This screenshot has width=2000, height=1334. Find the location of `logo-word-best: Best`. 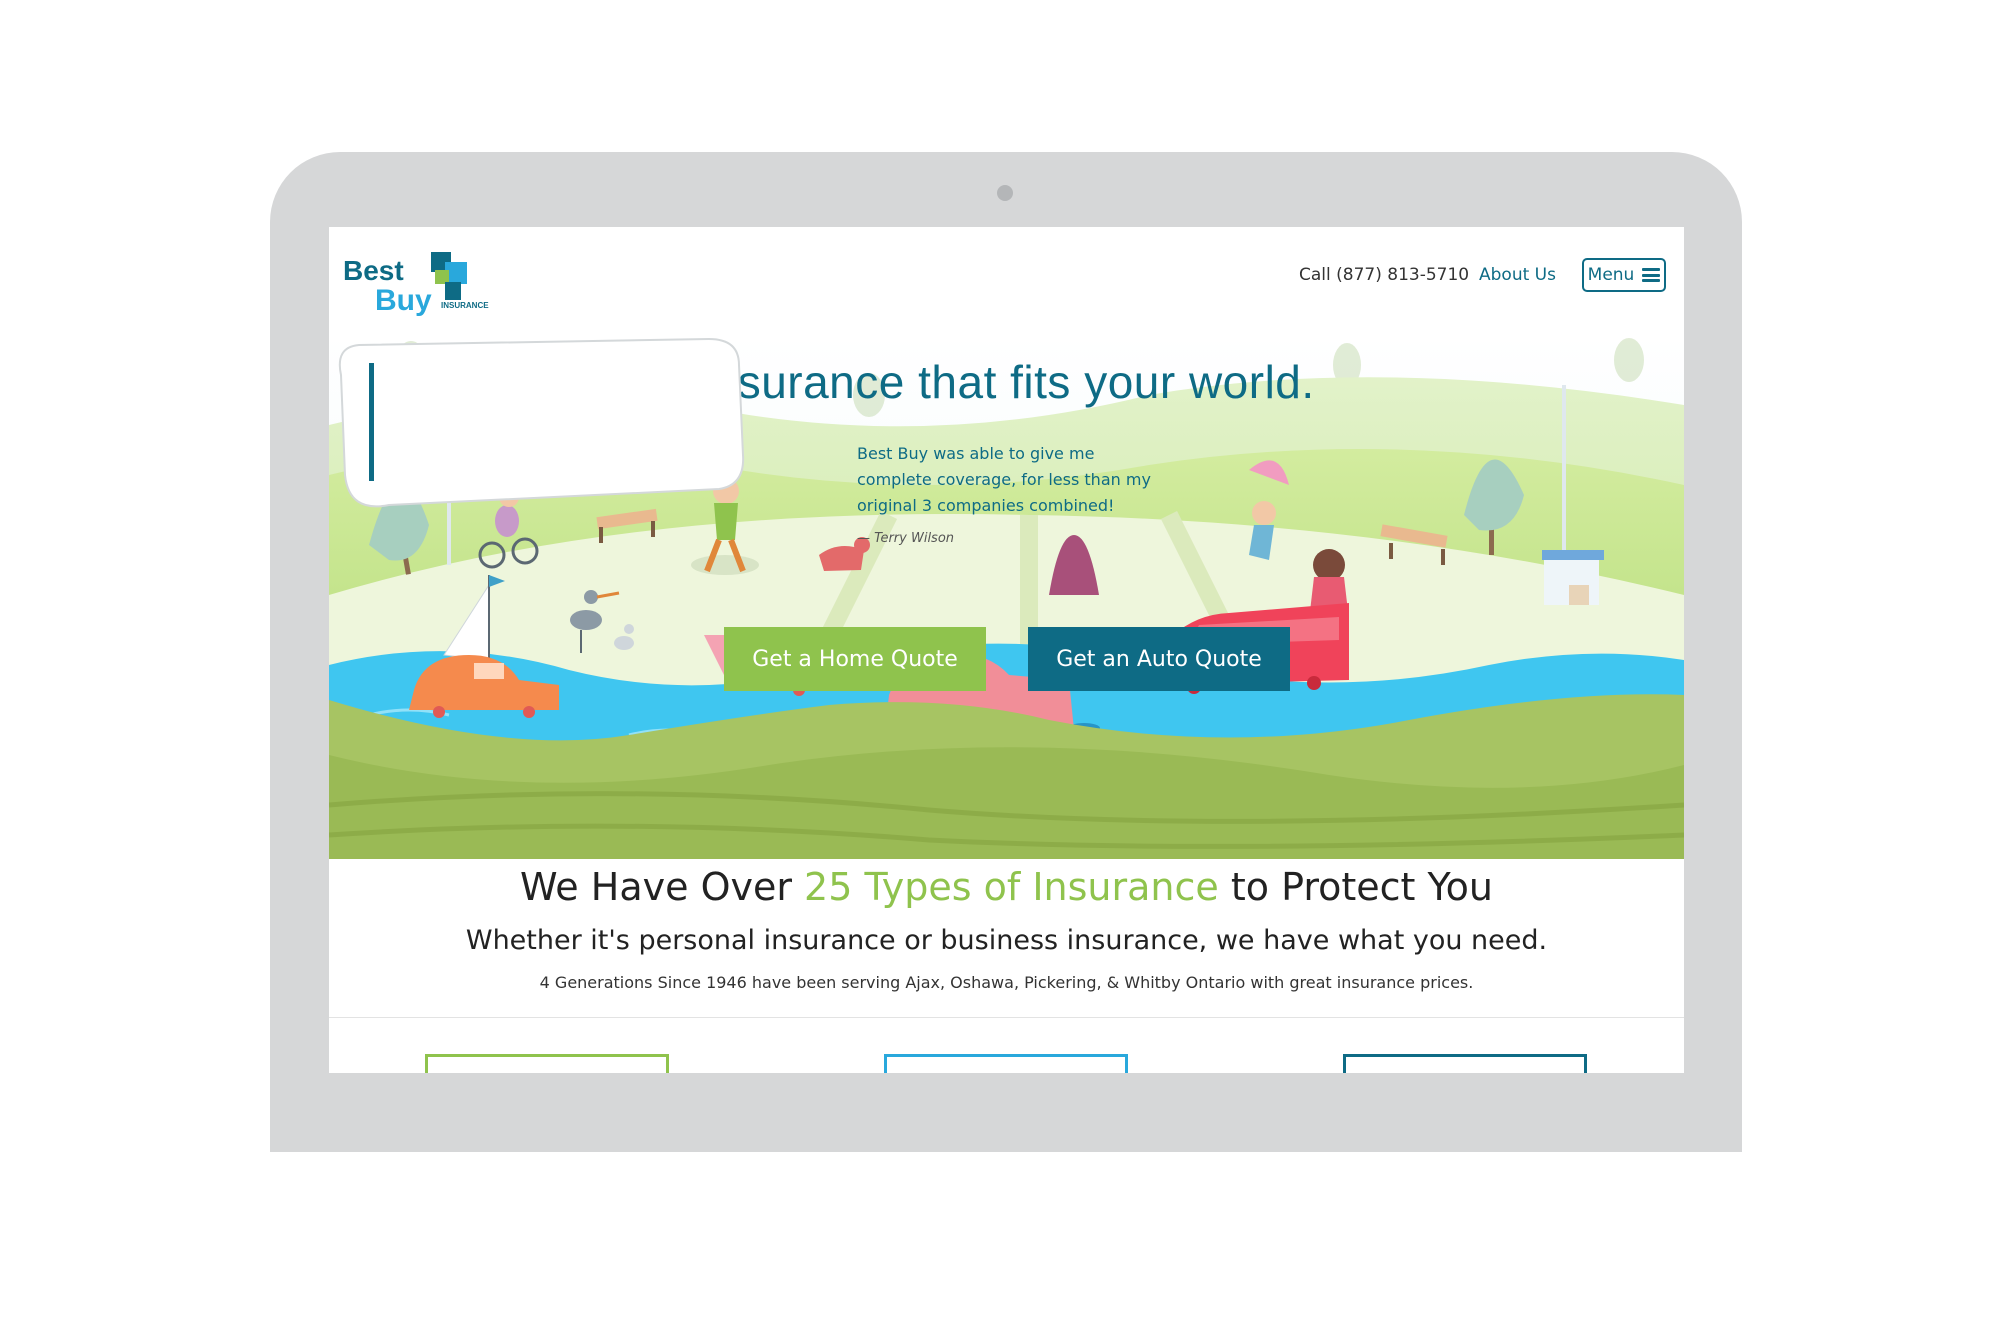

logo-word-best: Best is located at coordinates (373, 270).